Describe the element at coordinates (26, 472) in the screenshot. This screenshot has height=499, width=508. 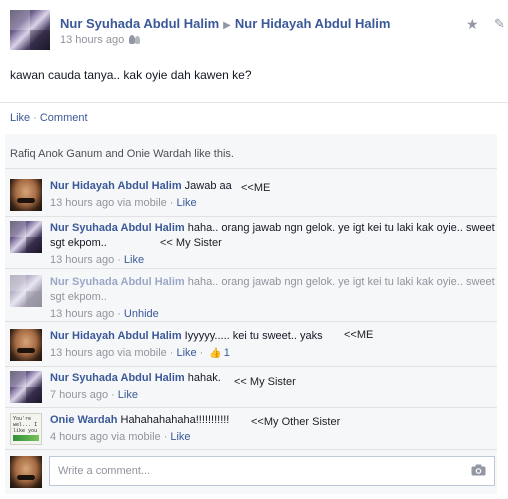
I see `composer-avatar` at that location.